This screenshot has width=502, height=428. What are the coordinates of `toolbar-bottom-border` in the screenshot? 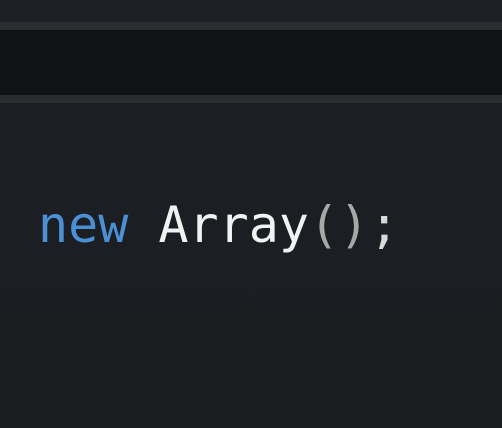 It's located at (251, 99).